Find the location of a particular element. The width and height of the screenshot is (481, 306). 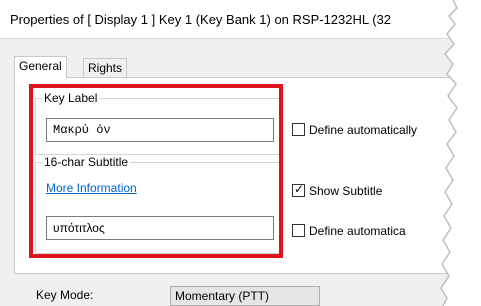

more-information-link: More Information is located at coordinates (91, 188).